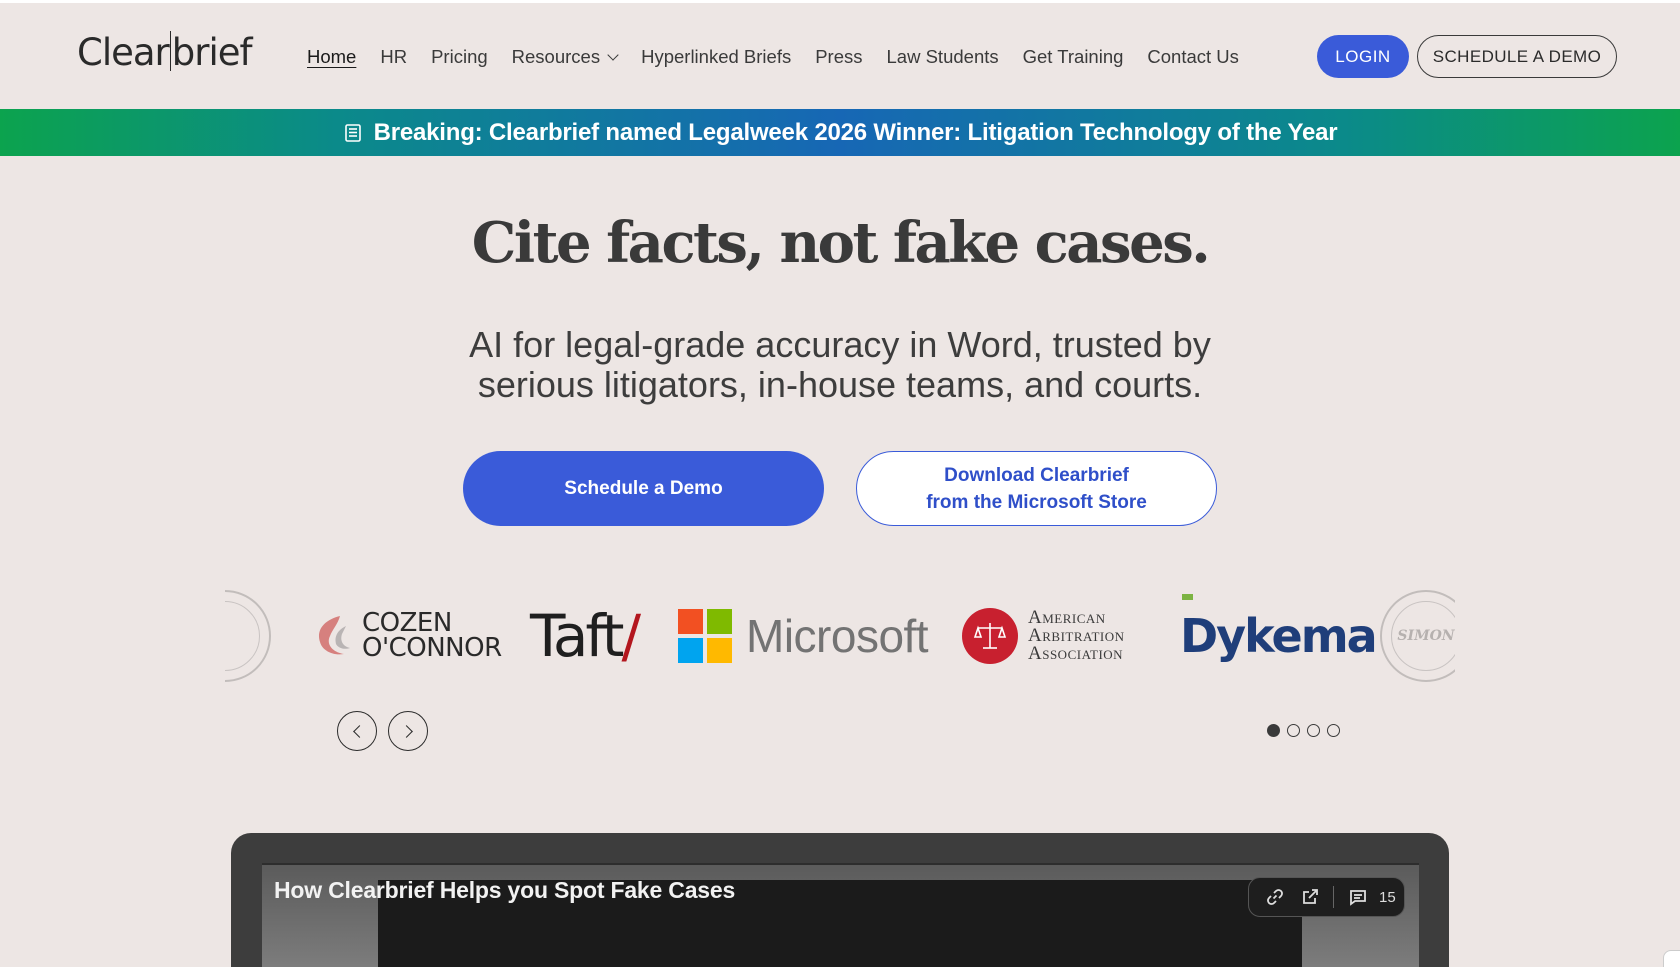 The width and height of the screenshot is (1680, 967). I want to click on taft-slash: /, so click(631, 636).